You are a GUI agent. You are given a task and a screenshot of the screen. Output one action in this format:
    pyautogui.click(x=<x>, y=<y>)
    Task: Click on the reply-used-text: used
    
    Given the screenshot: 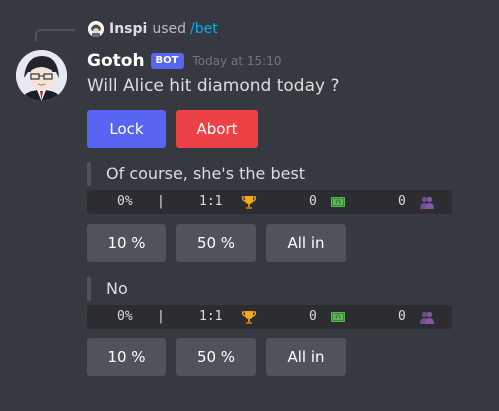 What is the action you would take?
    pyautogui.click(x=169, y=29)
    